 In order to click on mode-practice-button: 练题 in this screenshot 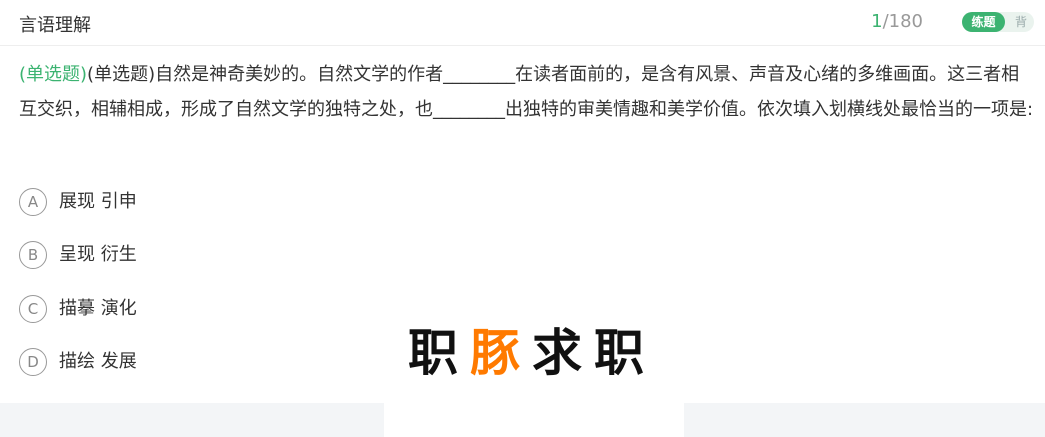, I will do `click(983, 22)`.